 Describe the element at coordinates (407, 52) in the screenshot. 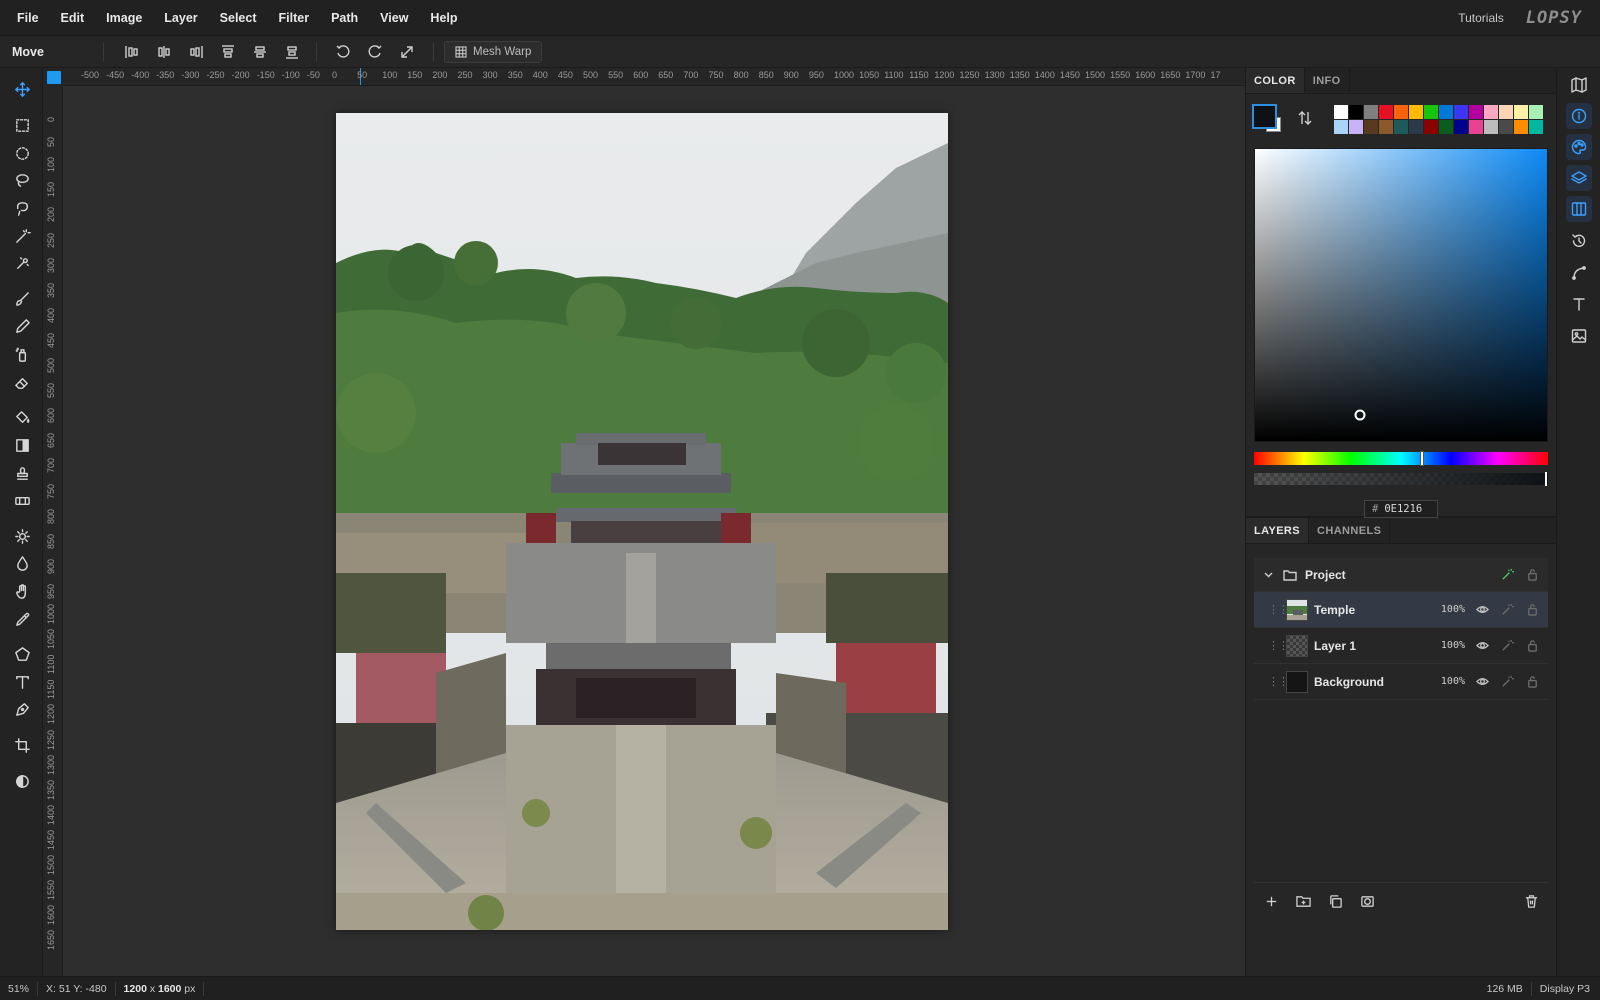

I see `expand-button` at that location.